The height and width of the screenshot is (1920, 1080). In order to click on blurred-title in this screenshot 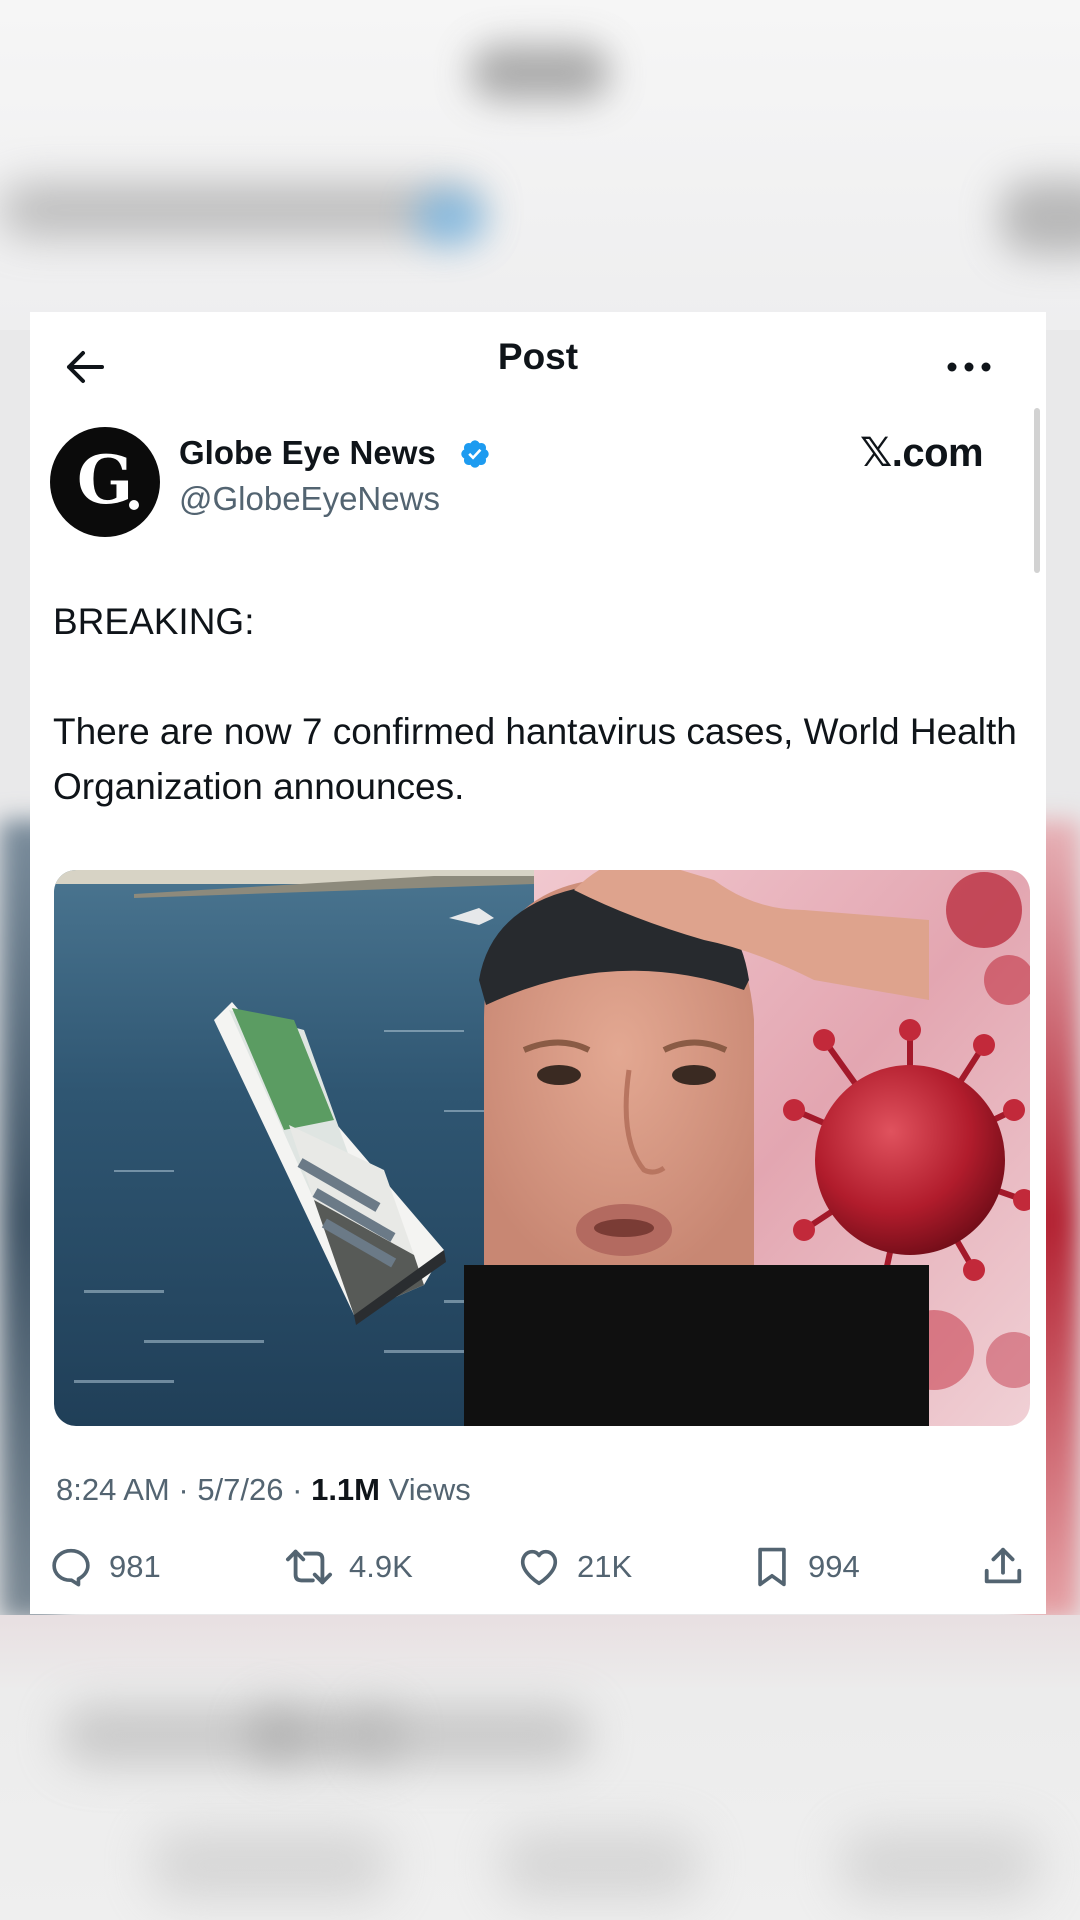, I will do `click(540, 72)`.